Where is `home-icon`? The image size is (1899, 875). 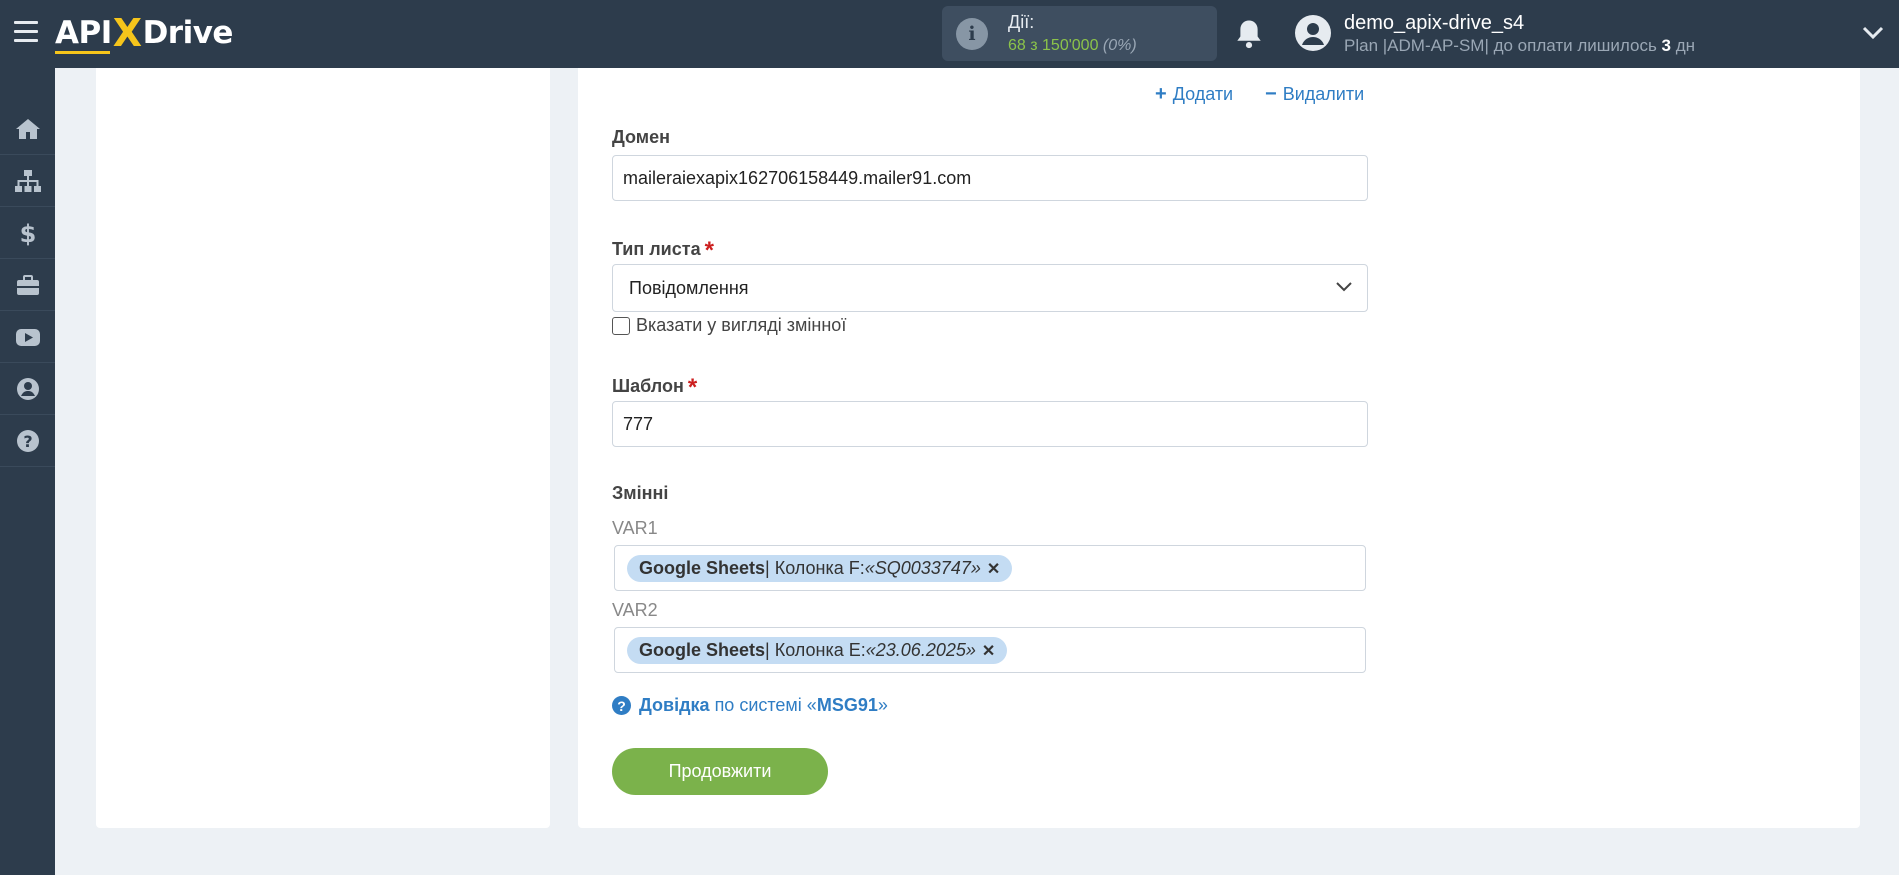 home-icon is located at coordinates (27, 128).